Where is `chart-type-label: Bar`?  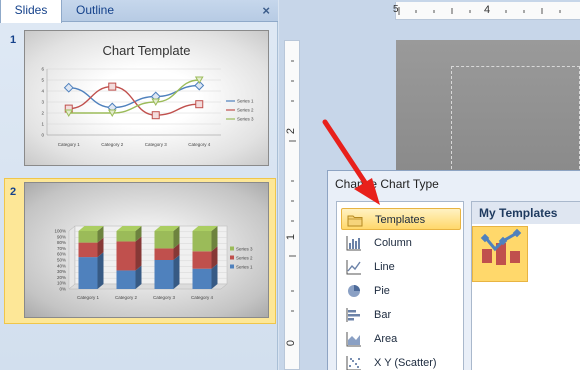 chart-type-label: Bar is located at coordinates (383, 315).